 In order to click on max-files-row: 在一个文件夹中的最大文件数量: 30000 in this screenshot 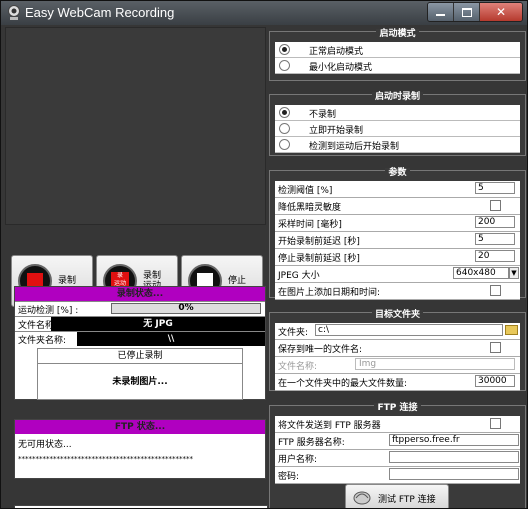, I will do `click(397, 382)`.